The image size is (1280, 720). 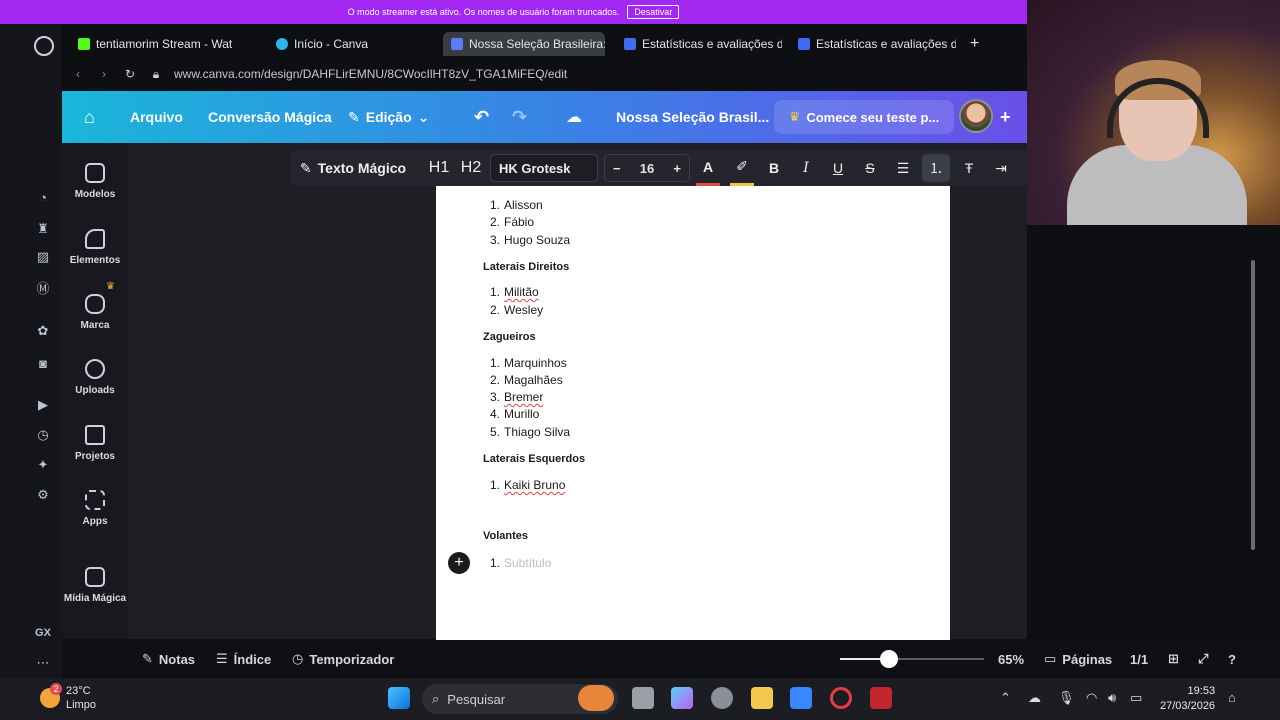 I want to click on numbered-list-icon: ⒈, so click(x=936, y=168).